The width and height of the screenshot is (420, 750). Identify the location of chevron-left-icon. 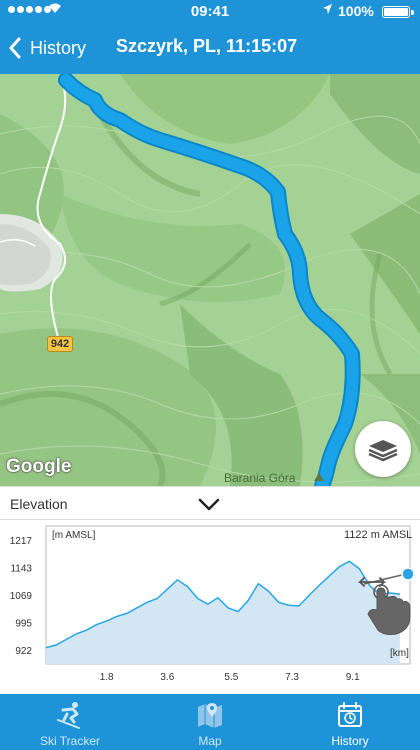
(15, 48).